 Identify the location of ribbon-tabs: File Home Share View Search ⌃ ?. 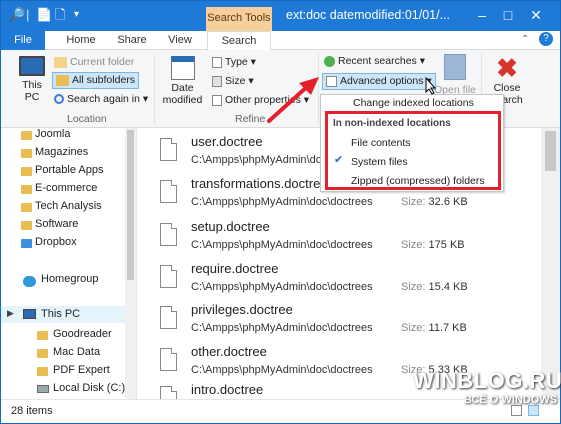
(280, 41).